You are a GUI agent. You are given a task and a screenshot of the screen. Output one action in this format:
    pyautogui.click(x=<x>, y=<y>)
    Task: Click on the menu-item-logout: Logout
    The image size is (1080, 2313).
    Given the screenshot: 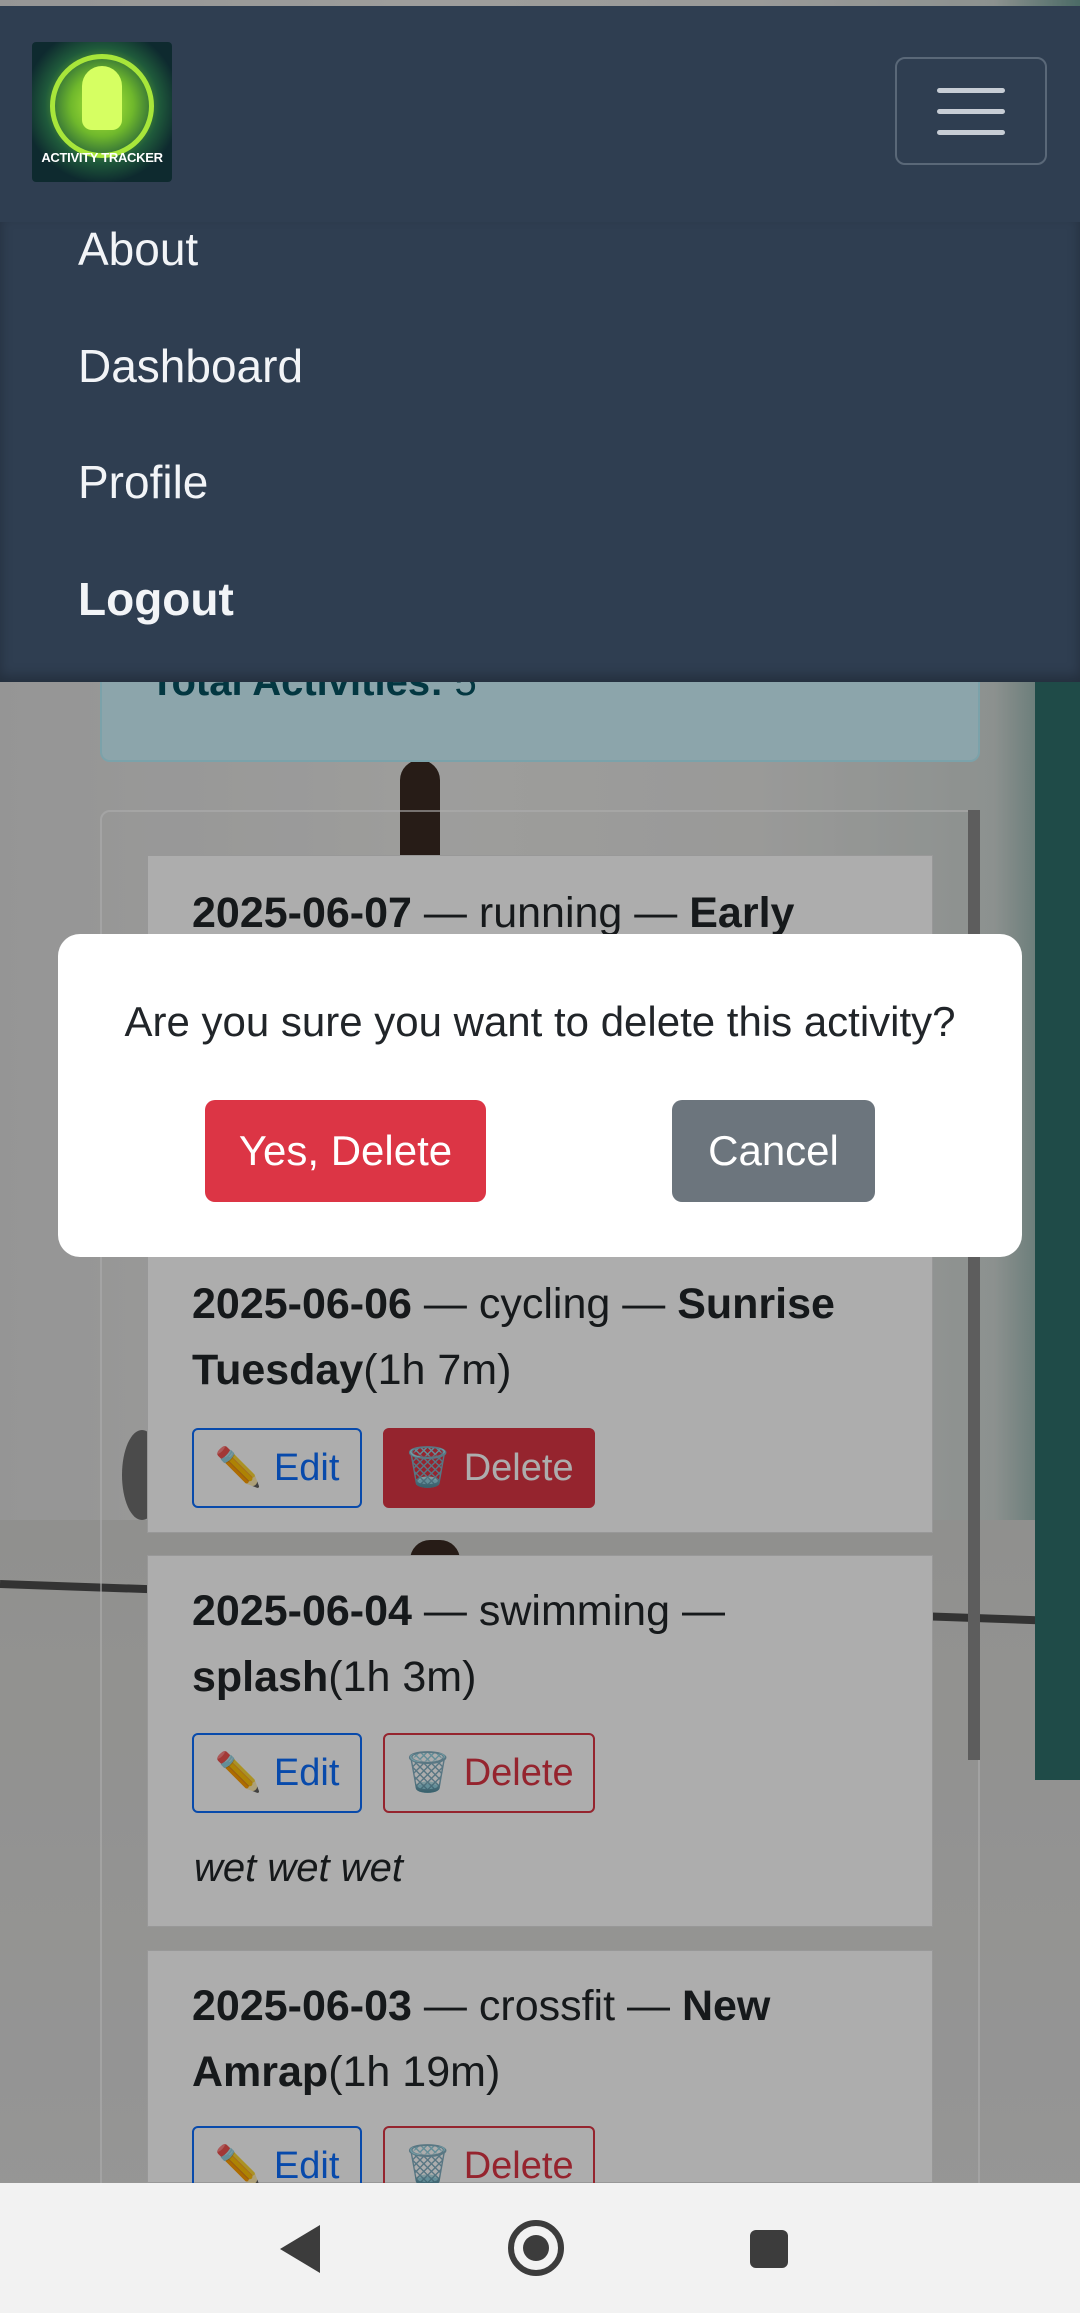 What is the action you would take?
    pyautogui.click(x=156, y=599)
    